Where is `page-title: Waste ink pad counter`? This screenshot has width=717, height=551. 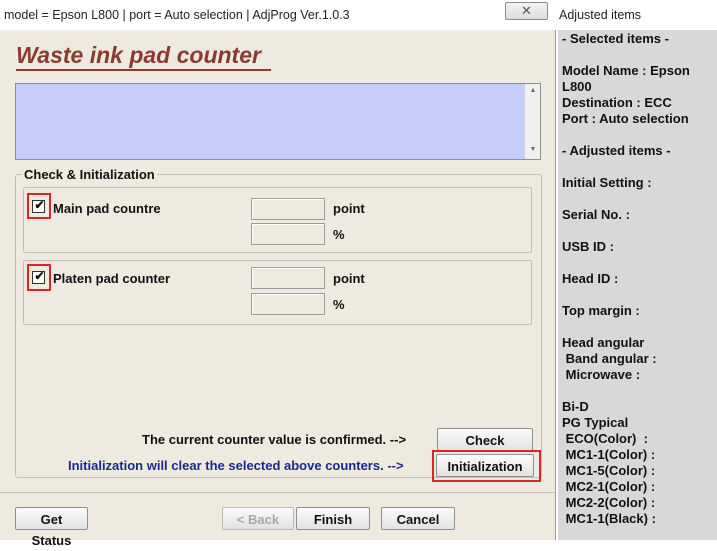
page-title: Waste ink pad counter is located at coordinates (138, 55).